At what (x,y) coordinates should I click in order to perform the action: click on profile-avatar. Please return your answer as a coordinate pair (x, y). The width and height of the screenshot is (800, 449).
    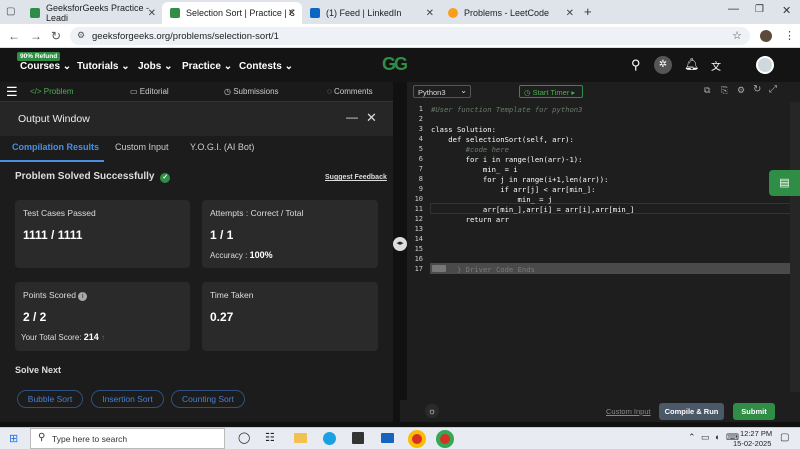
    Looking at the image, I should click on (766, 36).